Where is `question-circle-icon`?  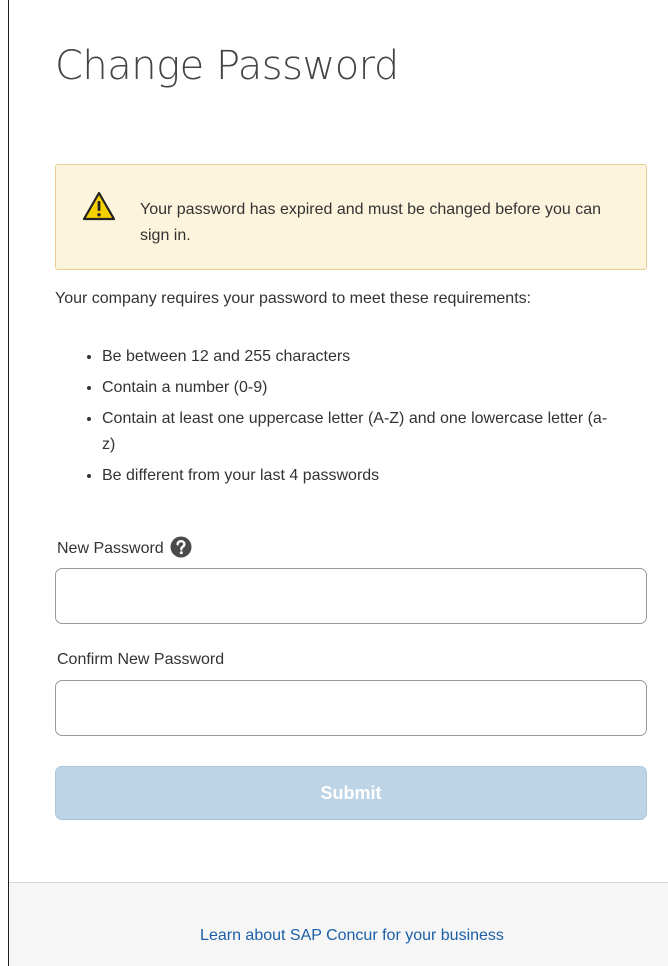 question-circle-icon is located at coordinates (181, 547).